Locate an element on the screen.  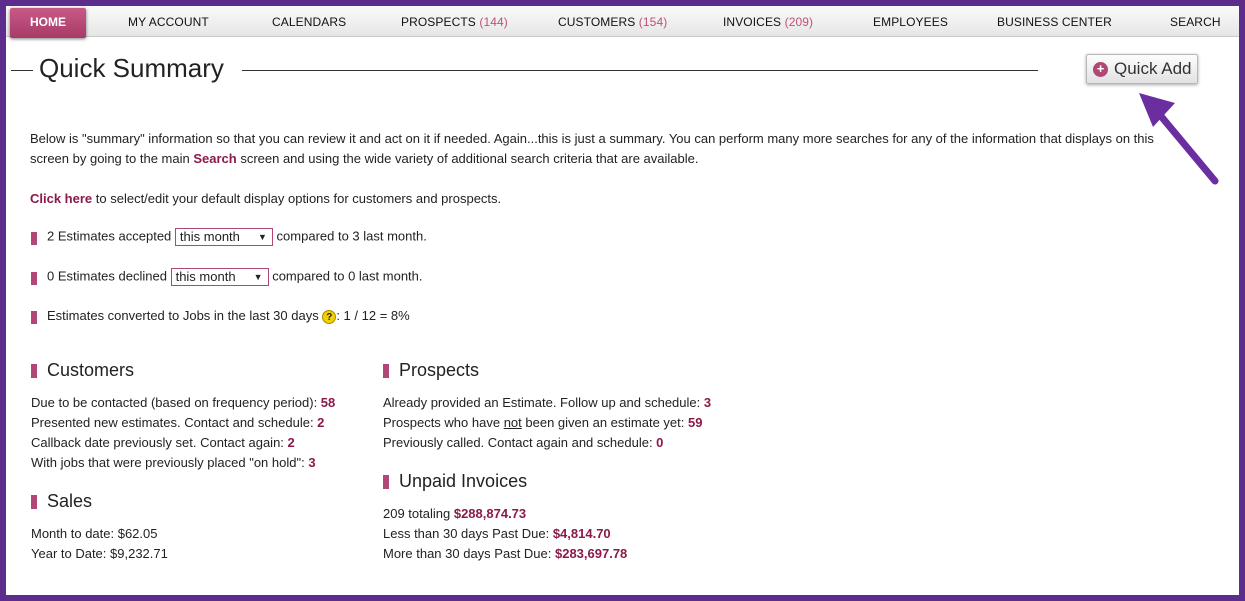
nav-prospects: PROSPECTS (144) is located at coordinates (454, 21).